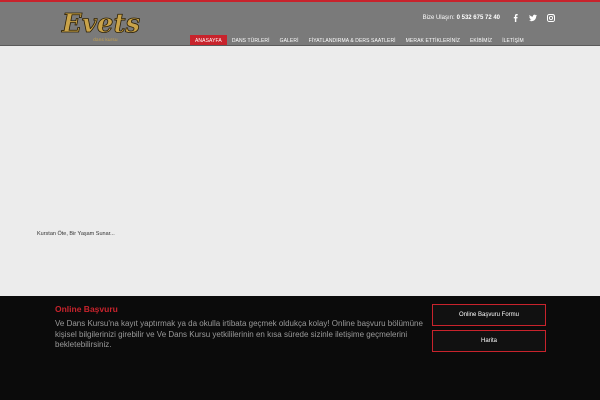 This screenshot has height=400, width=600. I want to click on online-application-button: Online Başvuru Formu, so click(489, 315).